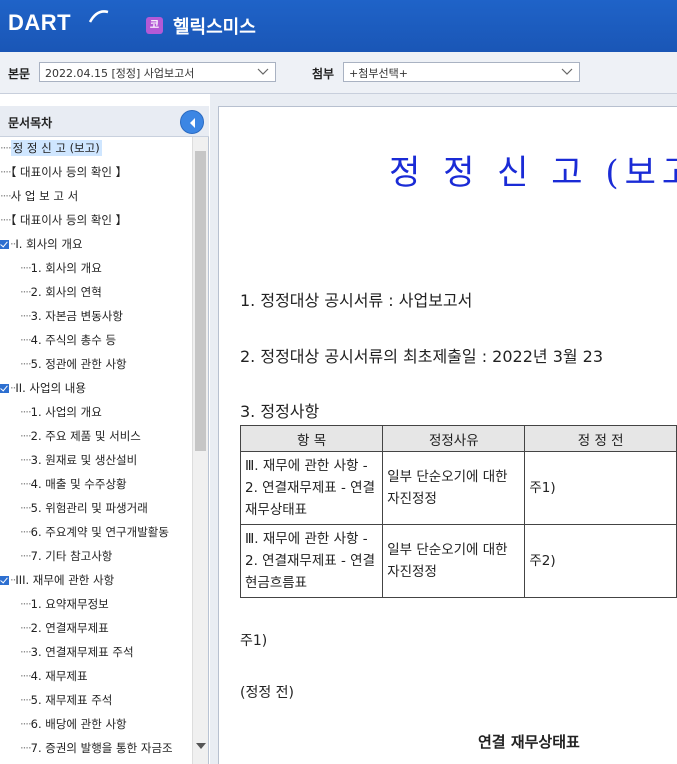  I want to click on dart-logo: DART, so click(39, 23).